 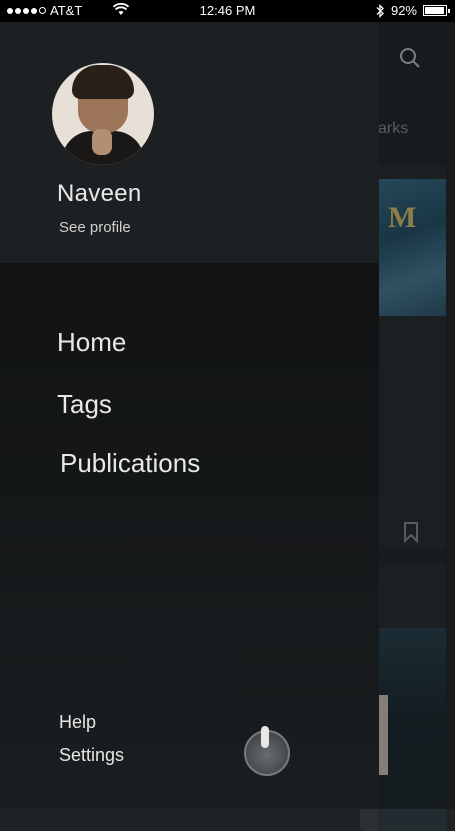 I want to click on avatar, so click(x=103, y=114).